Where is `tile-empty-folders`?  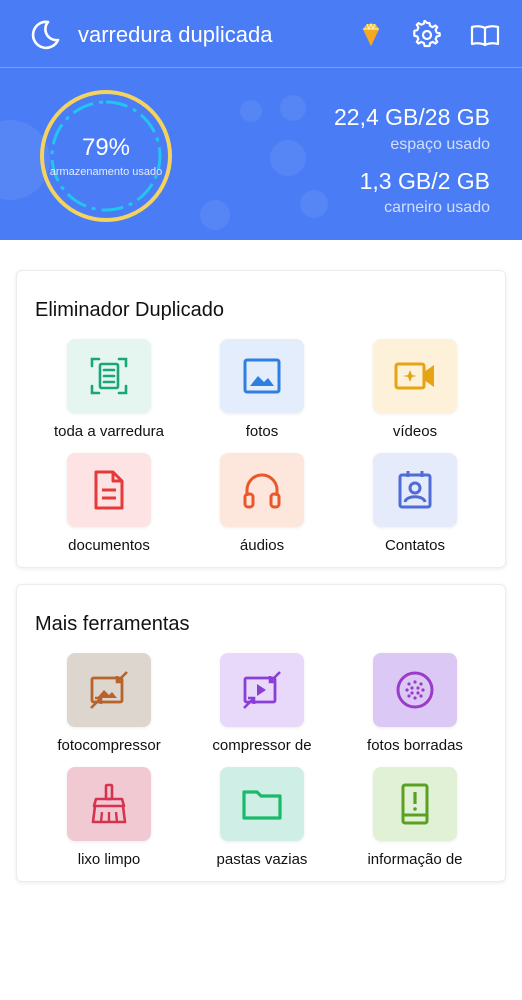 tile-empty-folders is located at coordinates (262, 804).